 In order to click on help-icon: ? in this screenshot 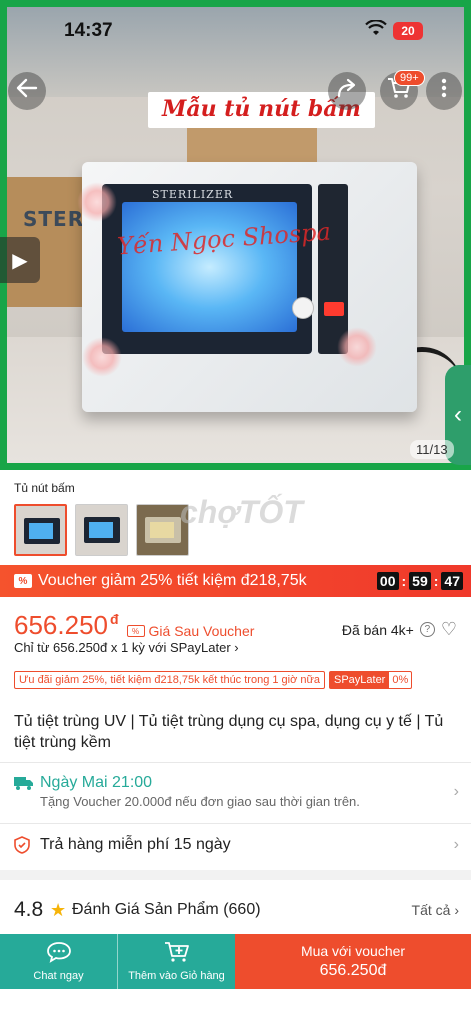, I will do `click(427, 629)`.